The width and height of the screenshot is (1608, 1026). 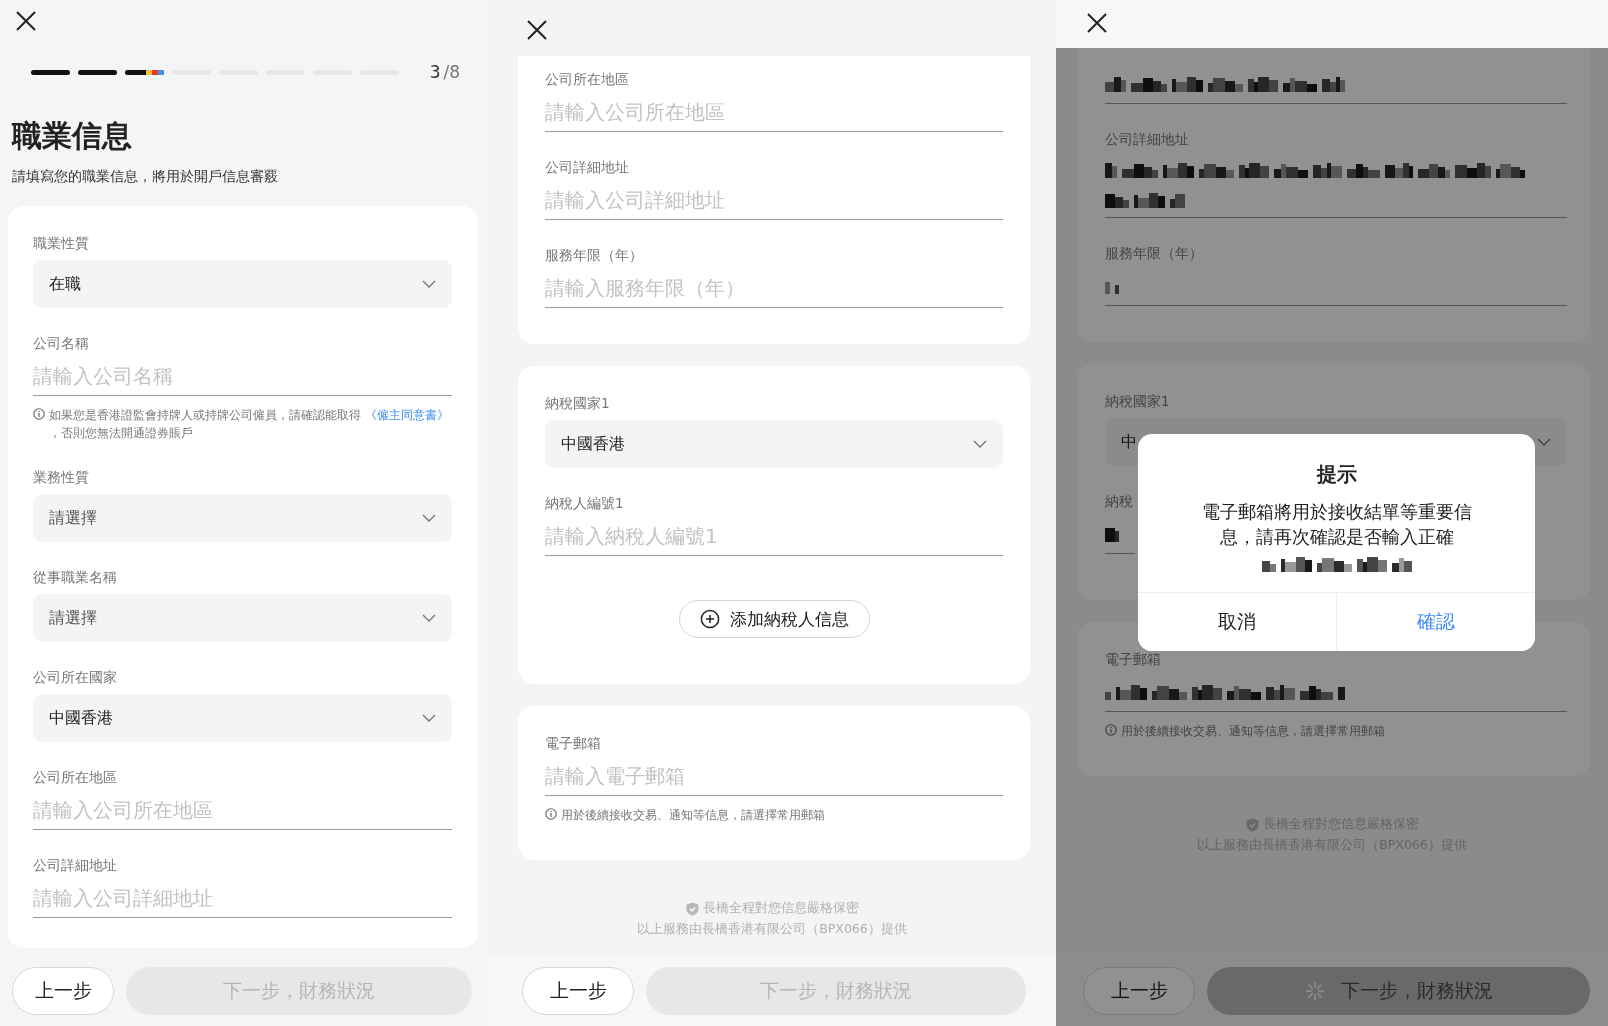 I want to click on field-label: 納稅人編號1, so click(x=585, y=503).